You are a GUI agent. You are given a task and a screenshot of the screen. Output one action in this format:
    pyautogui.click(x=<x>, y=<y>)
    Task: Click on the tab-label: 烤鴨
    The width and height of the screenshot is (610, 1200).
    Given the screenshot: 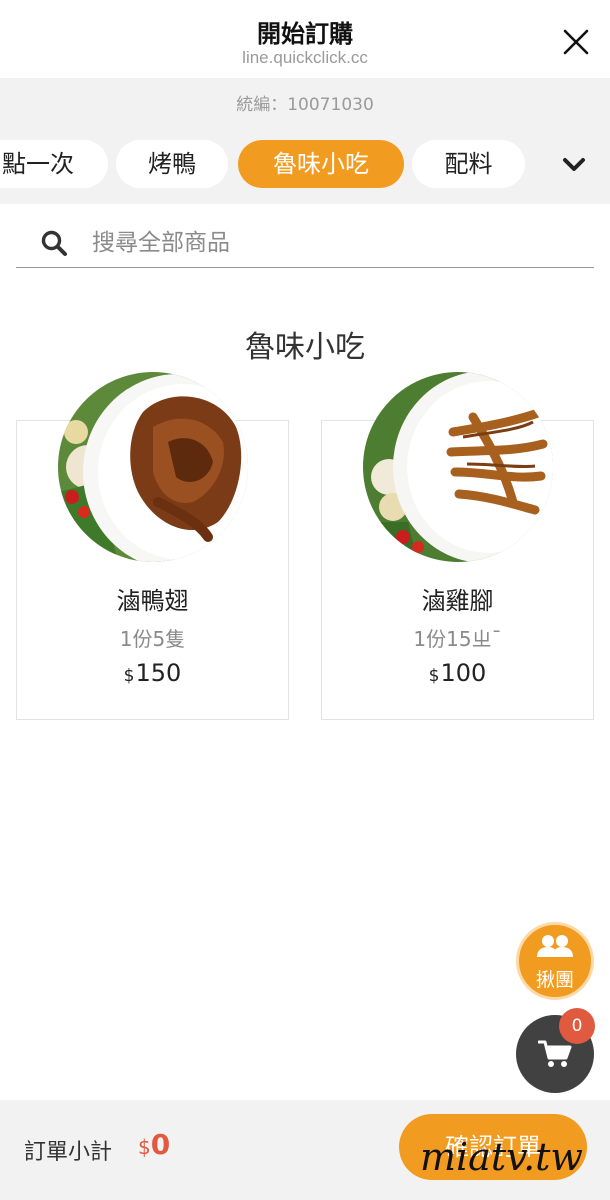 What is the action you would take?
    pyautogui.click(x=172, y=164)
    